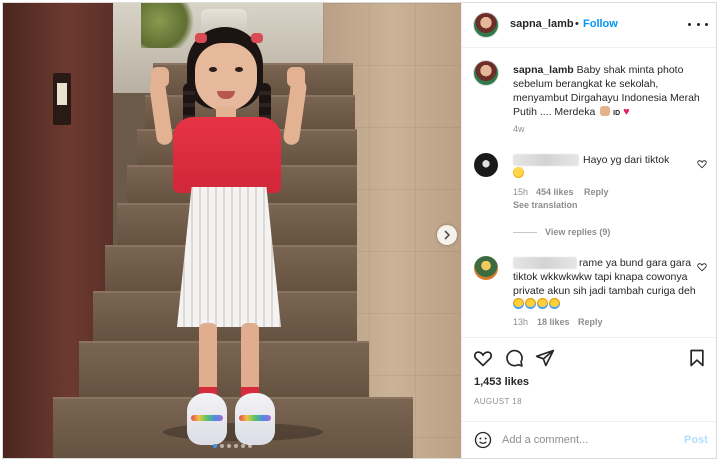 This screenshot has width=720, height=462. I want to click on author-username: sapna_lamb, so click(542, 24).